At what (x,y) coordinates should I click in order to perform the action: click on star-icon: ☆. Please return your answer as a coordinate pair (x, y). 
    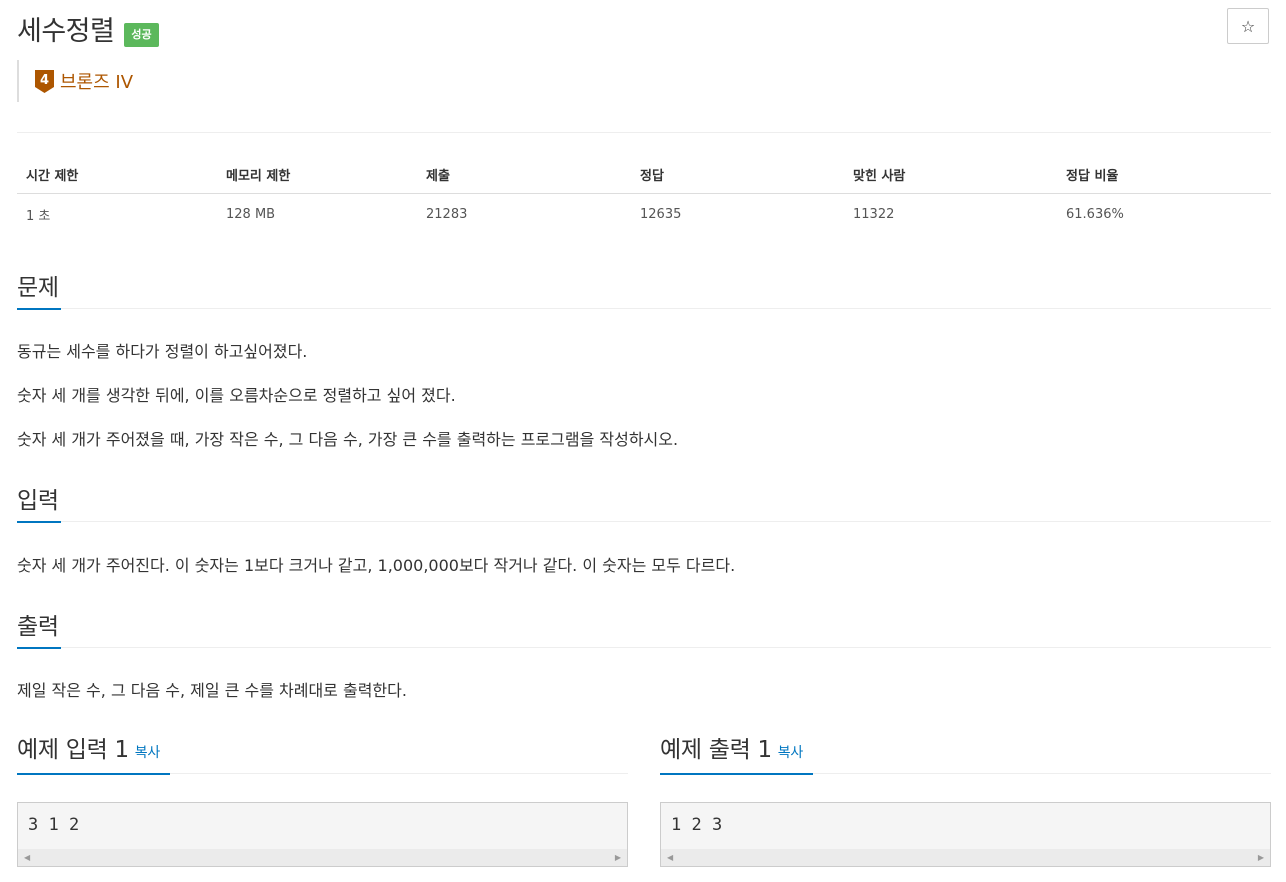
    Looking at the image, I should click on (1248, 26).